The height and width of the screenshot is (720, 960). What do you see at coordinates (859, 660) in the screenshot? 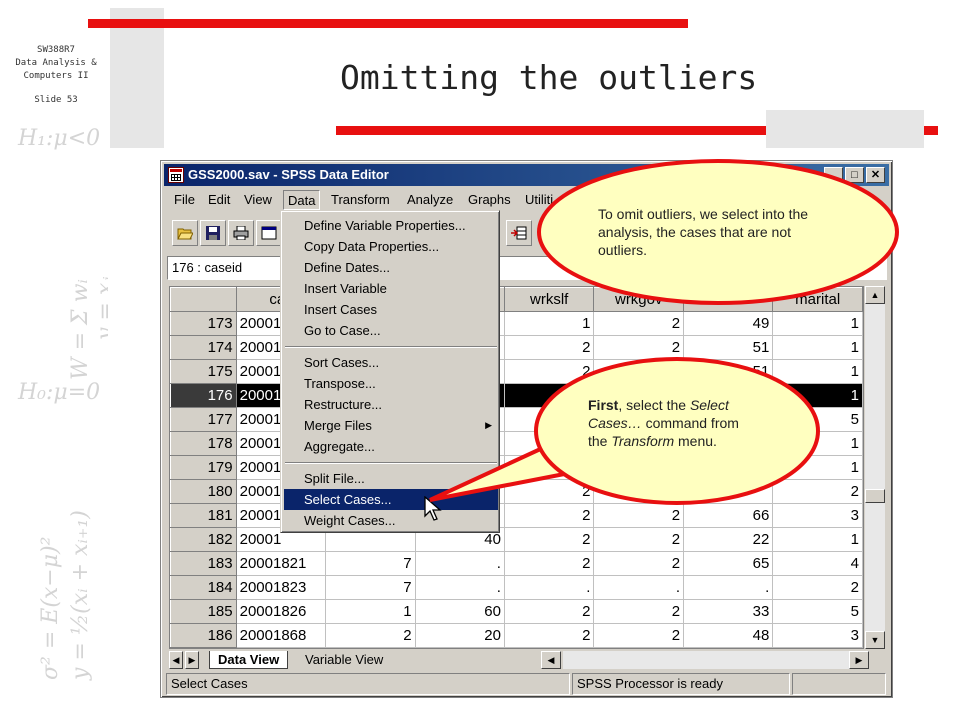
I see `hscroll-right-button: ▶` at bounding box center [859, 660].